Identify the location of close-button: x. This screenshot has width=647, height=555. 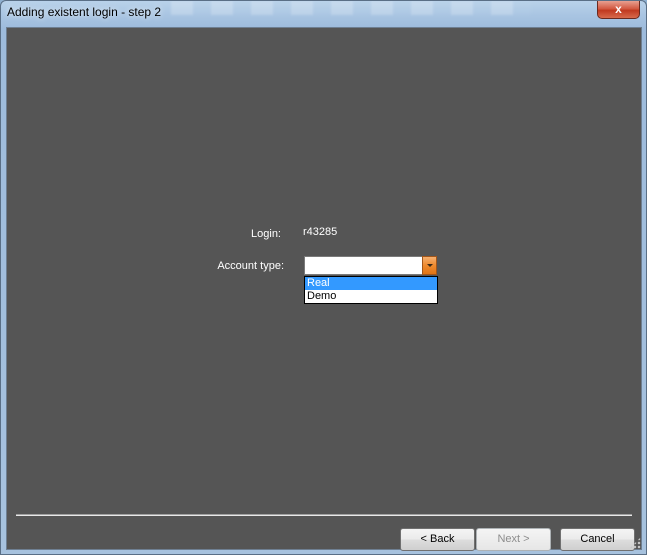
(618, 10).